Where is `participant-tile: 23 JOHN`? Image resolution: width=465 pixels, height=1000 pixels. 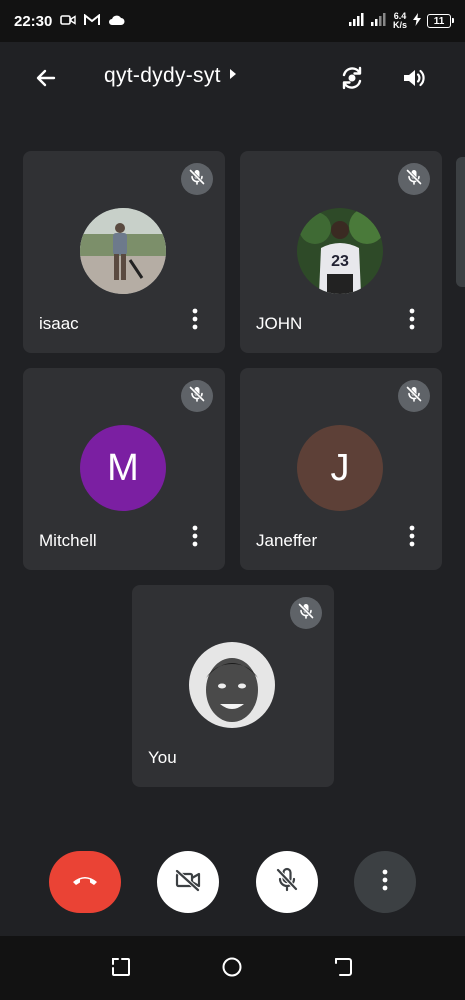
participant-tile: 23 JOHN is located at coordinates (341, 252).